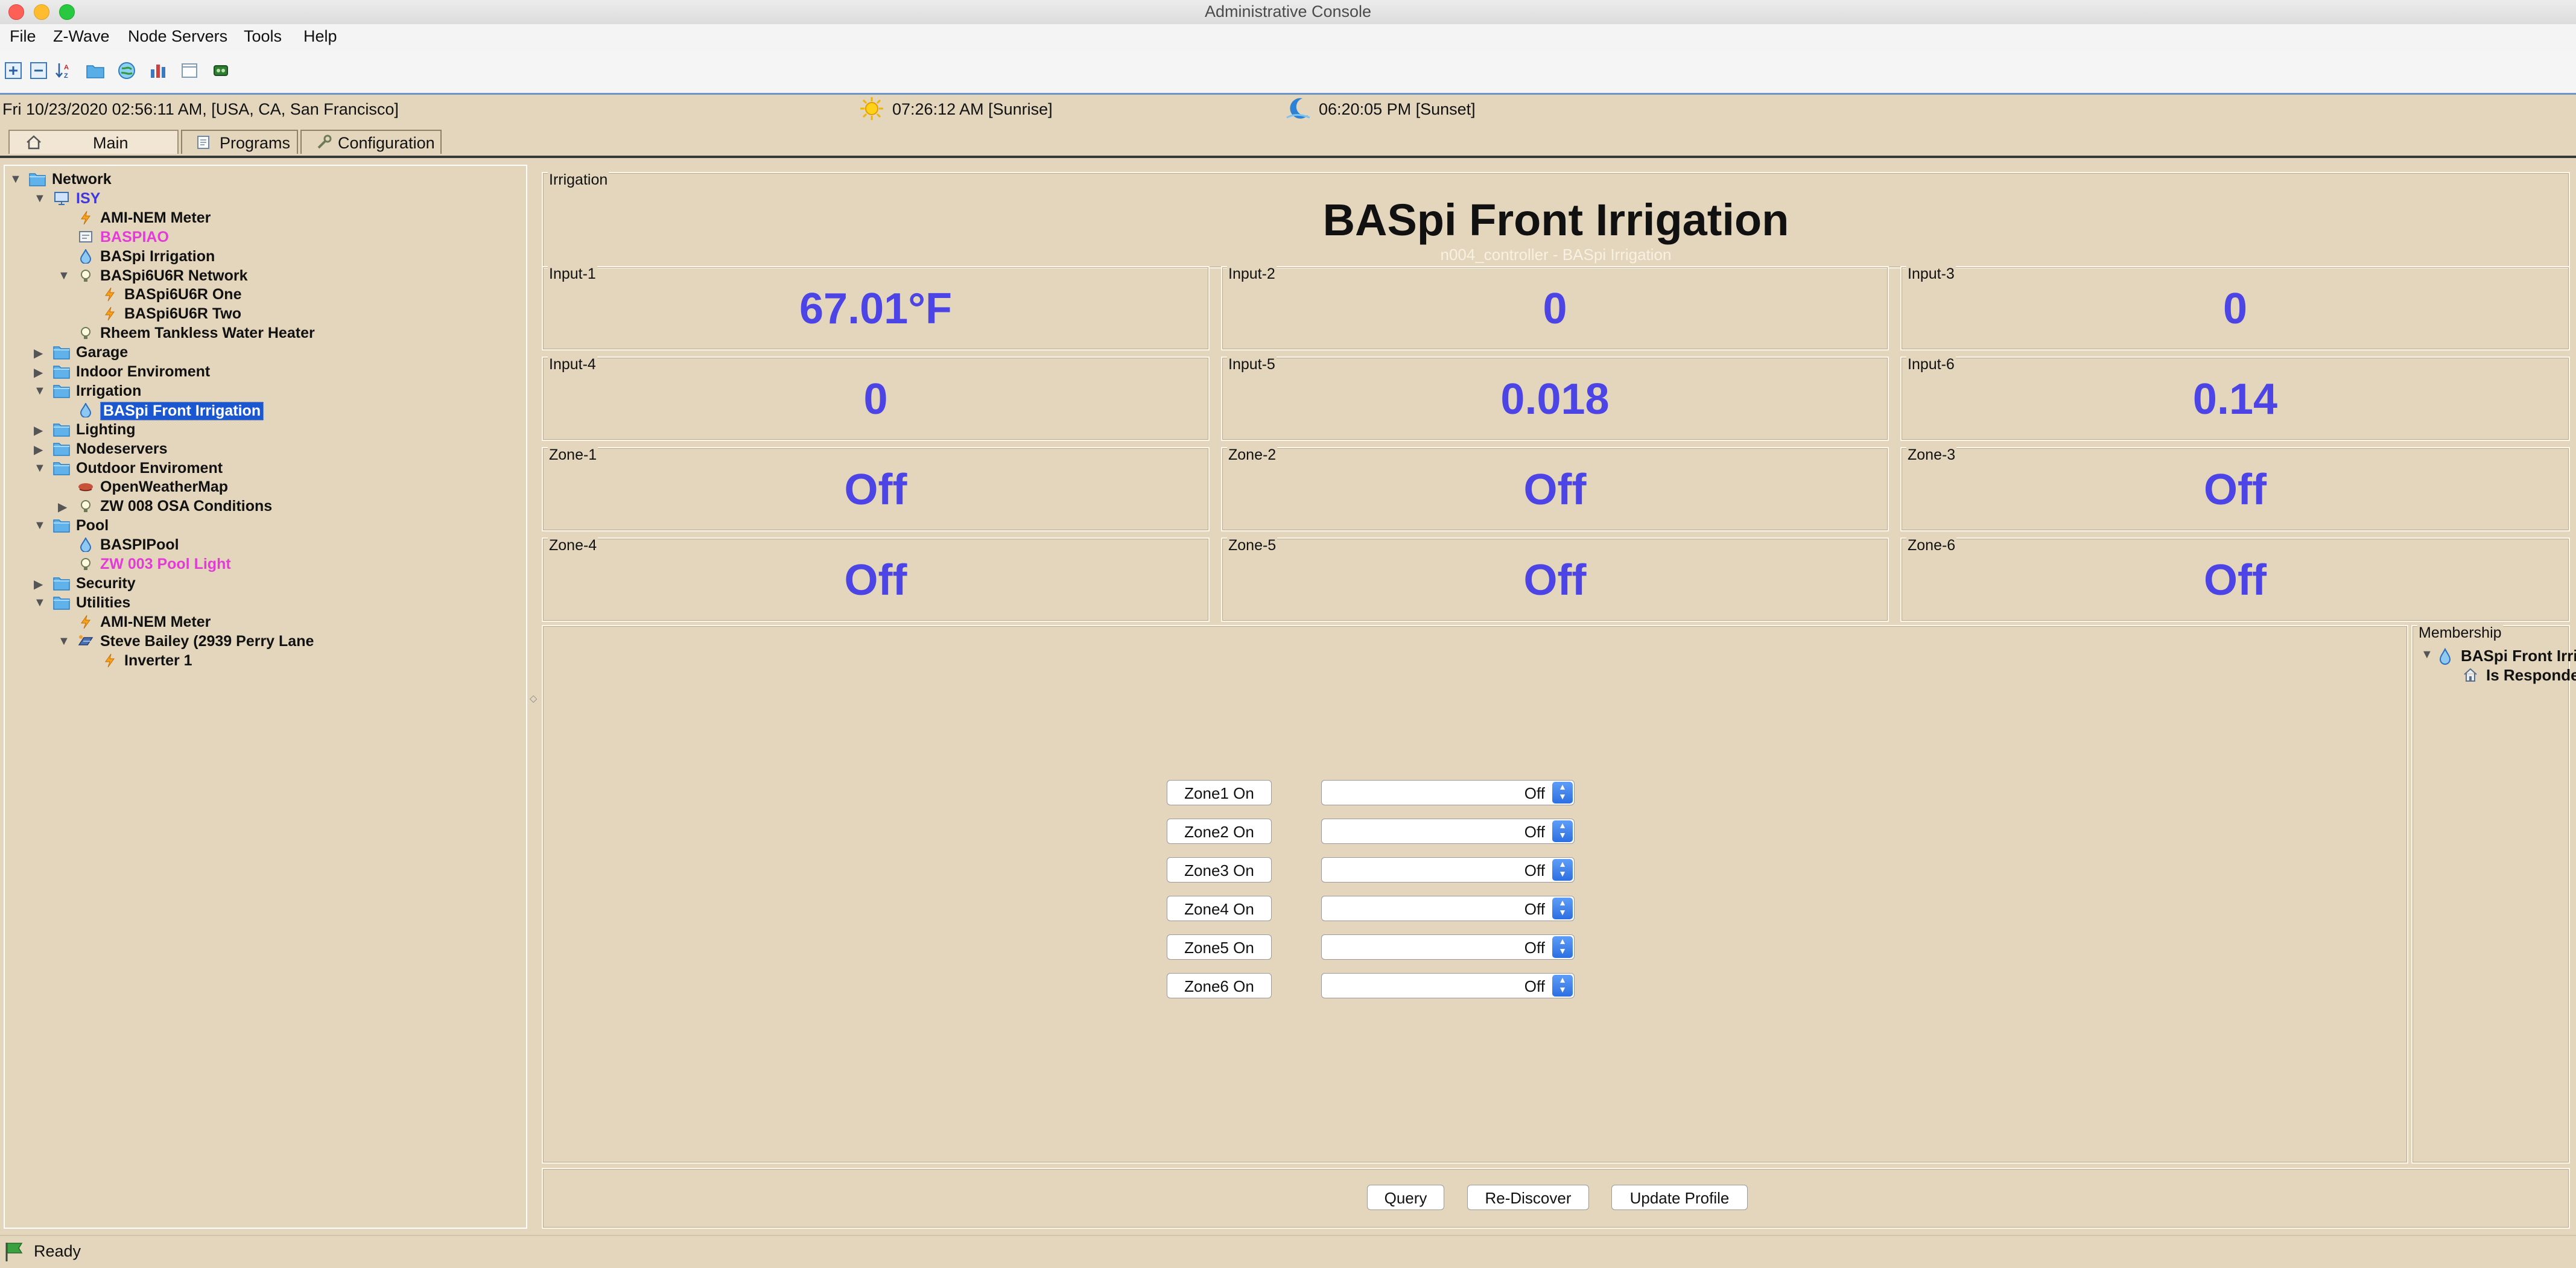 This screenshot has width=2576, height=1268. I want to click on menu-z-wave: Z-Wave, so click(81, 36).